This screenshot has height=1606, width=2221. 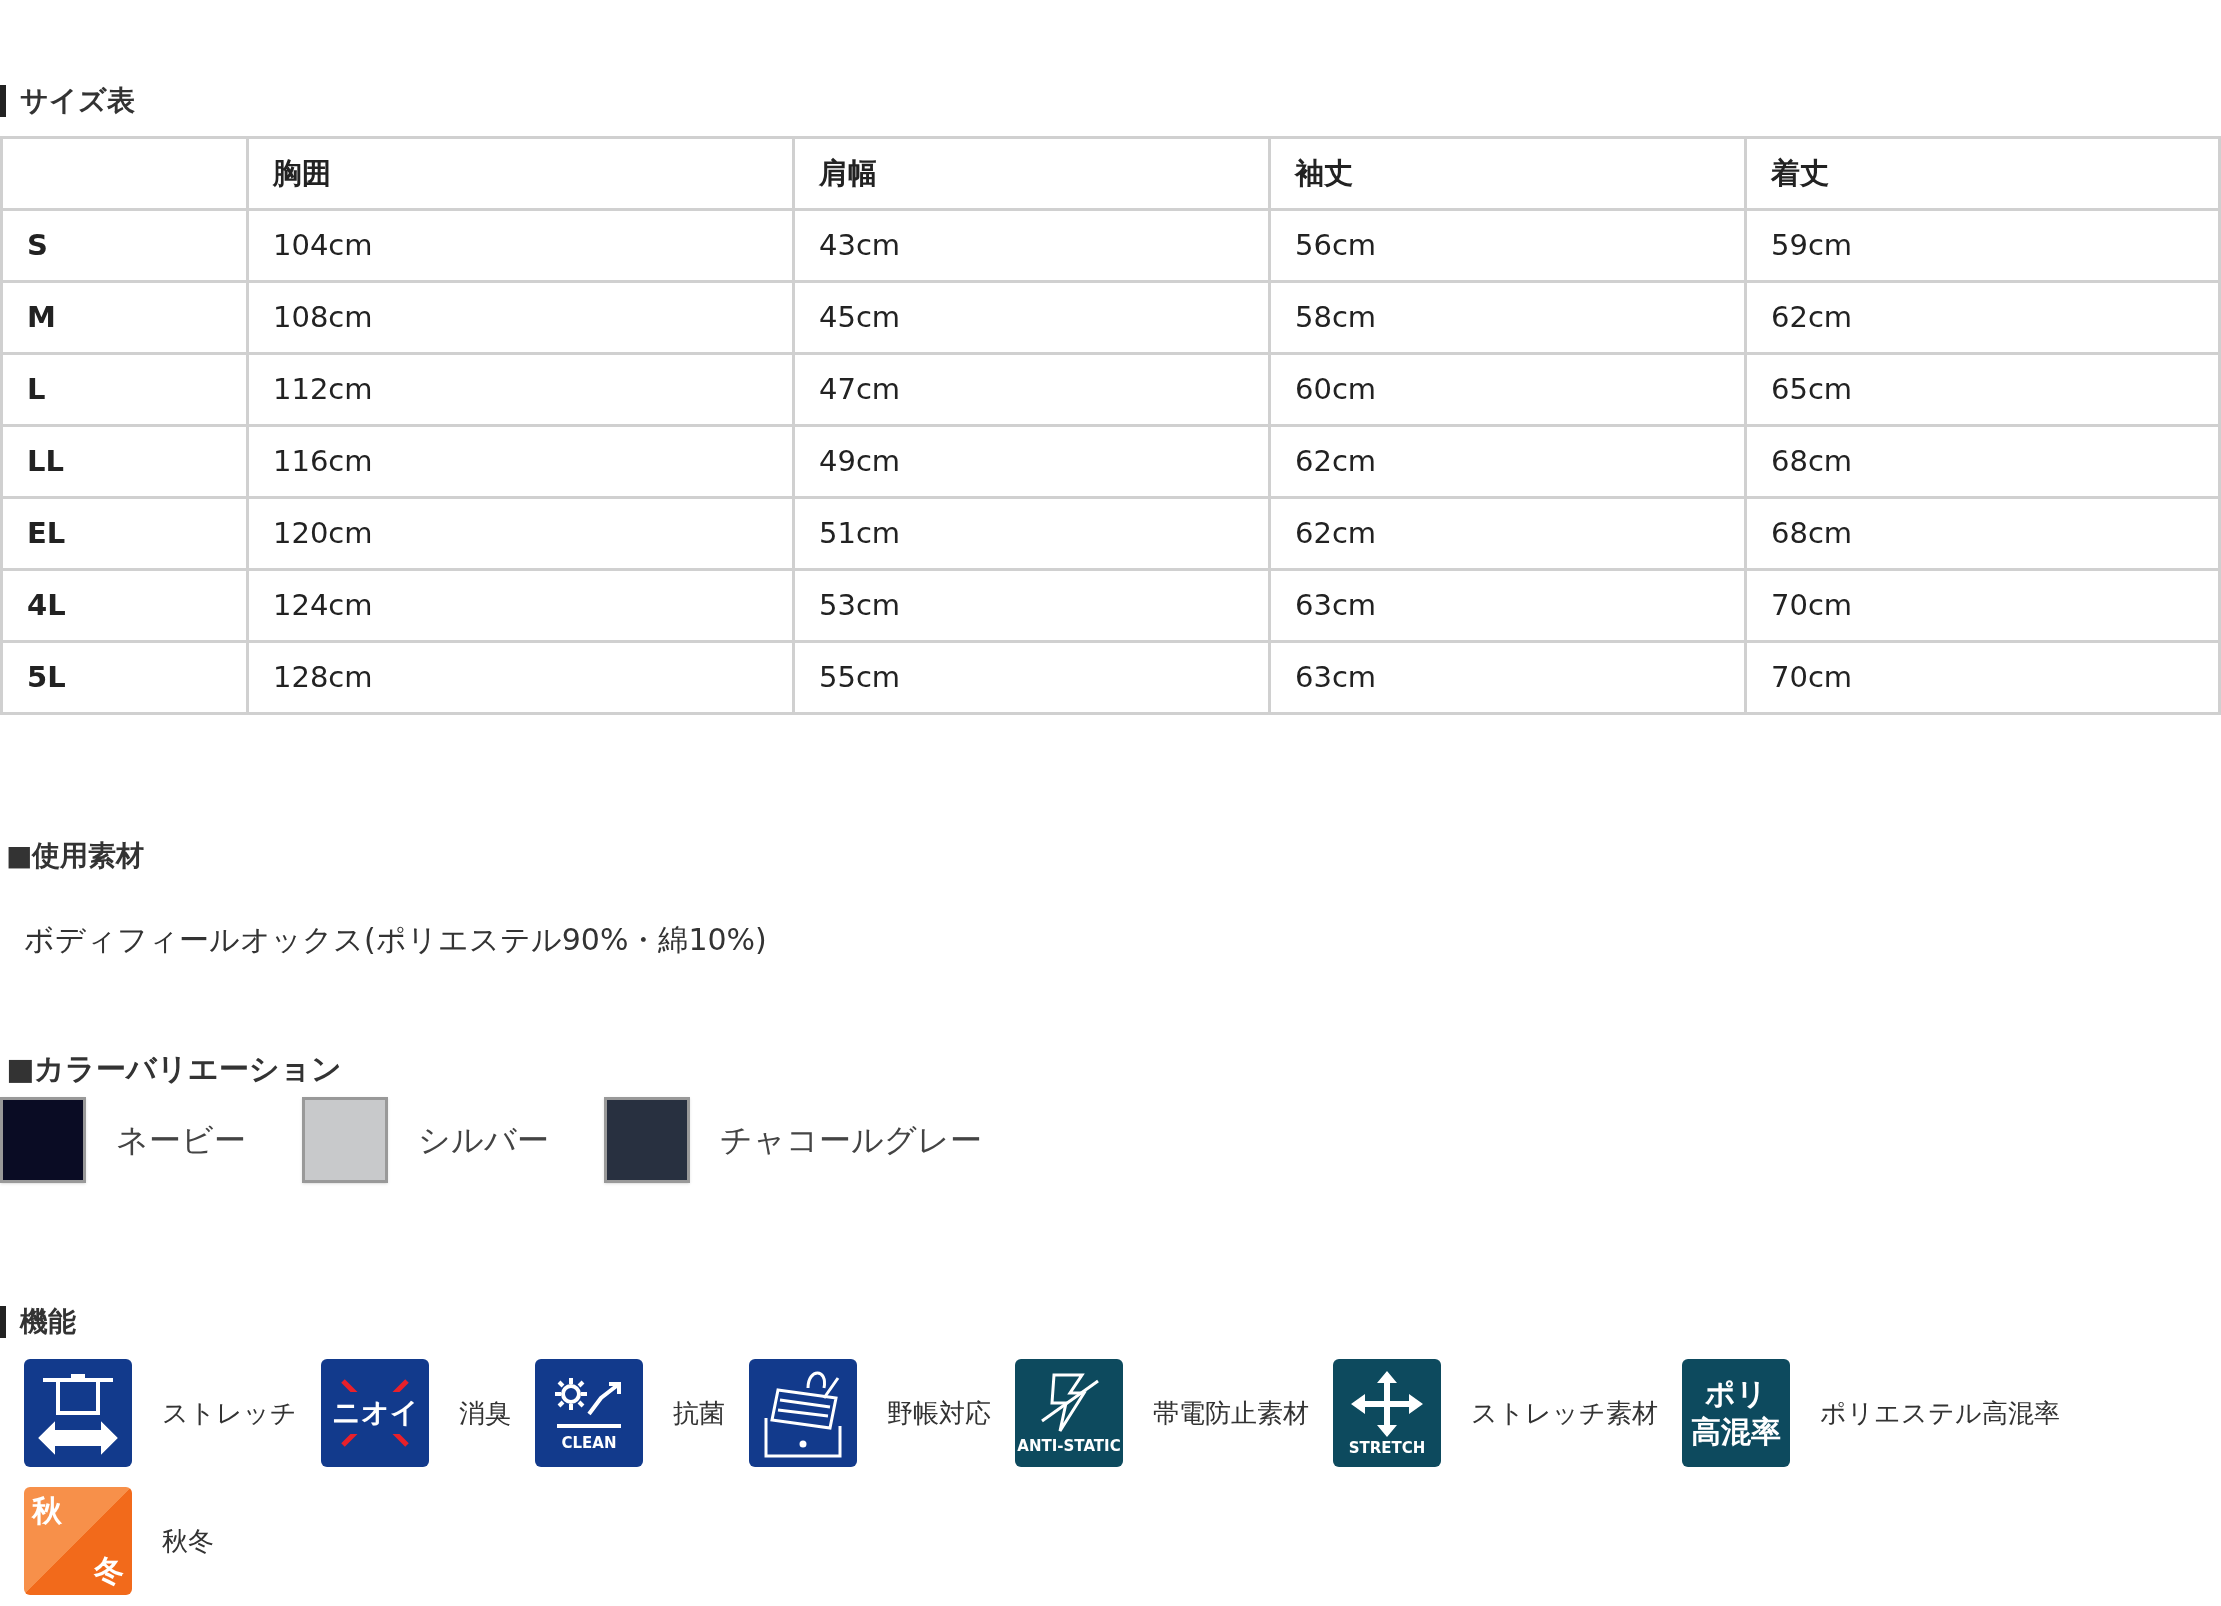 What do you see at coordinates (522, 607) in the screenshot?
I see `table-cell: 124cm` at bounding box center [522, 607].